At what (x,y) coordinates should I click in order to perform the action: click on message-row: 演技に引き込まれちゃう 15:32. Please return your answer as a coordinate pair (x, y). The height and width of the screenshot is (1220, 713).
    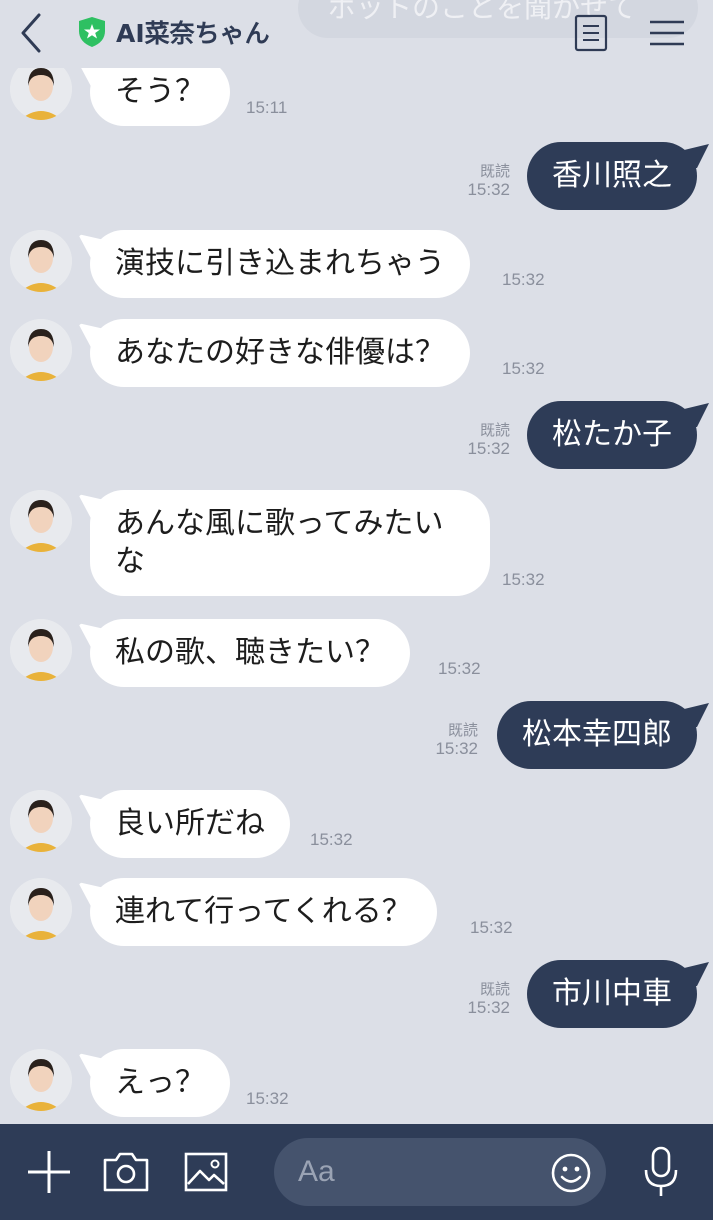
    Looking at the image, I should click on (356, 265).